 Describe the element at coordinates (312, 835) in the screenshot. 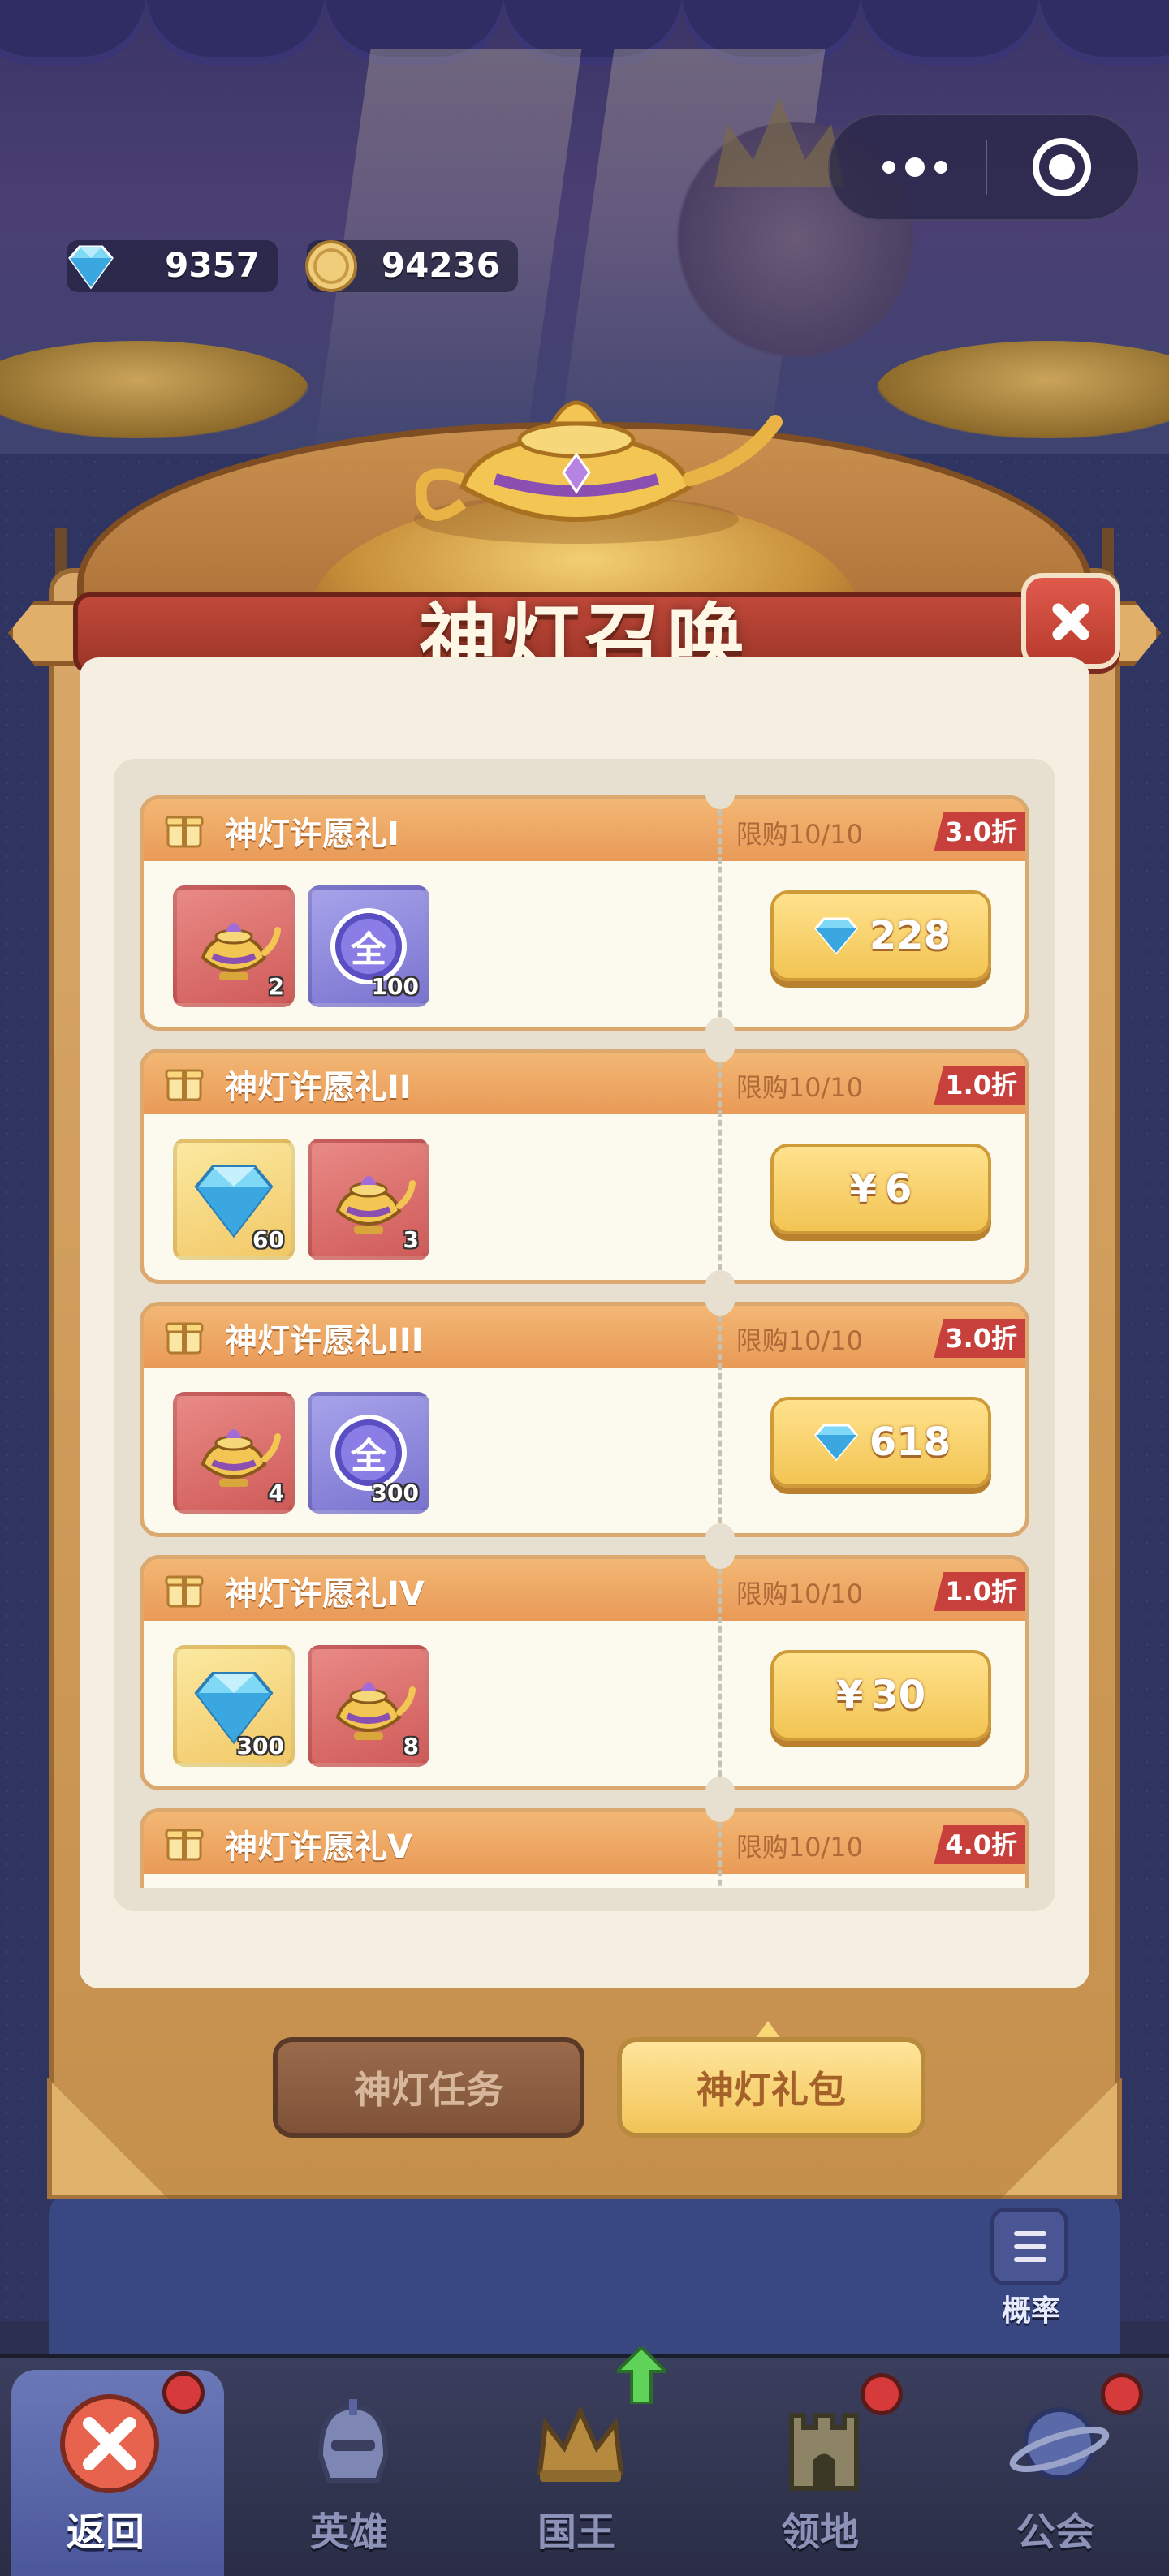

I see `gift-name: 神灯许愿礼I` at that location.